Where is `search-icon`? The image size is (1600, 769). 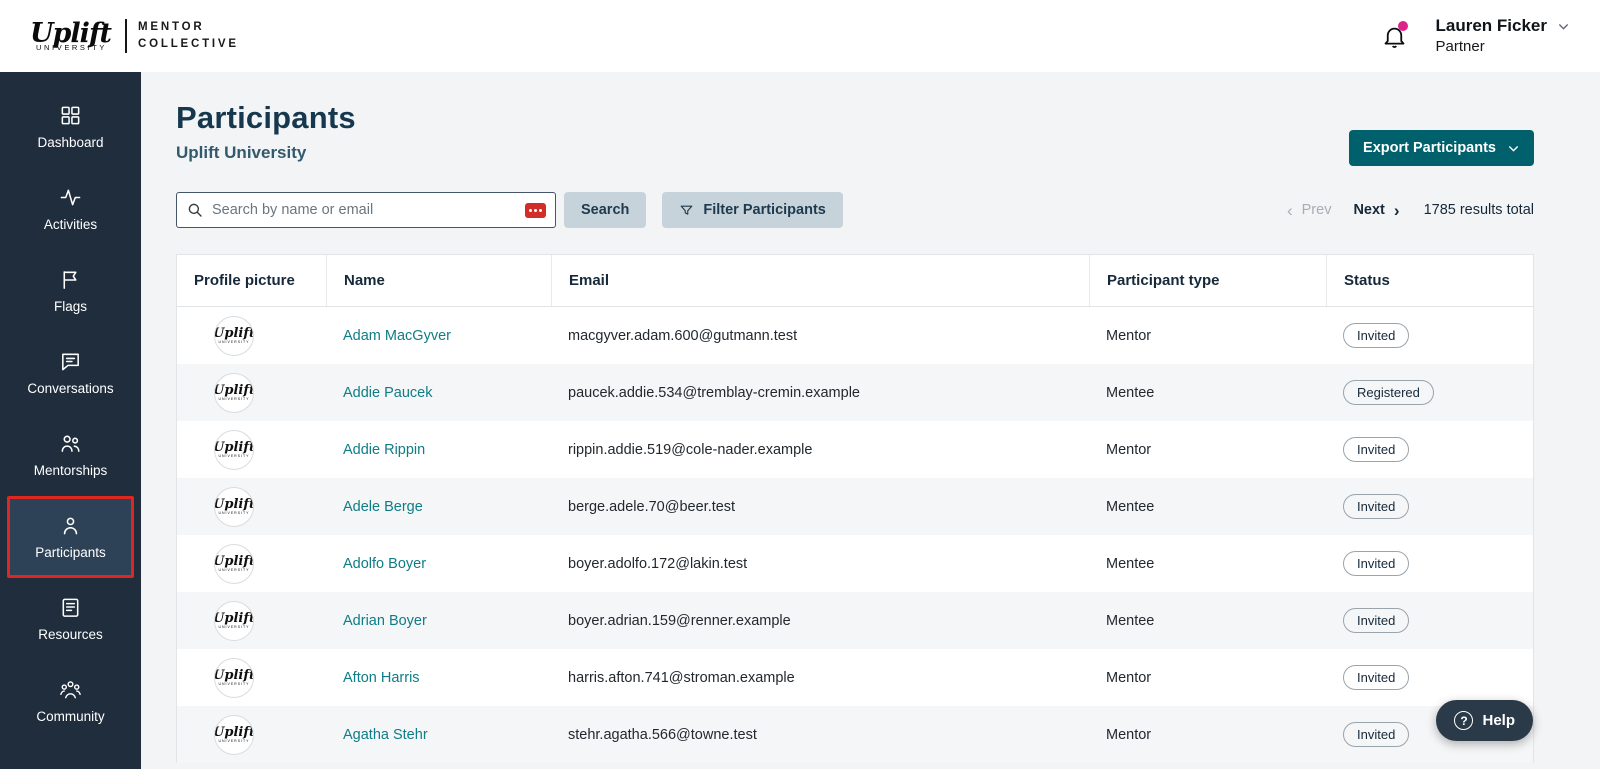
search-icon is located at coordinates (195, 210).